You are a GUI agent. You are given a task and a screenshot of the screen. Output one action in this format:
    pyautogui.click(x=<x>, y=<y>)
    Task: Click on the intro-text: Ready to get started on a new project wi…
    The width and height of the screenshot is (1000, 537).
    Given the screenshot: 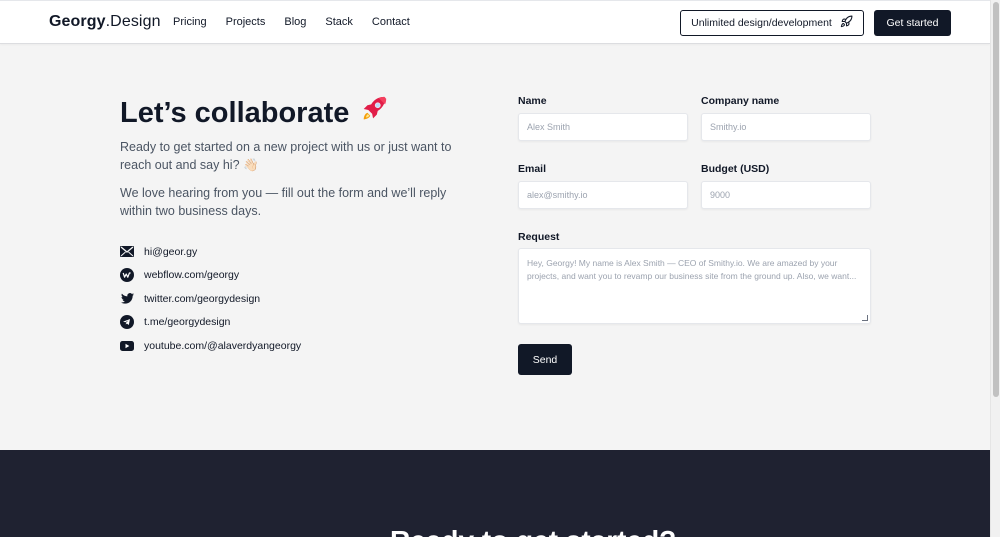 What is the action you would take?
    pyautogui.click(x=300, y=184)
    